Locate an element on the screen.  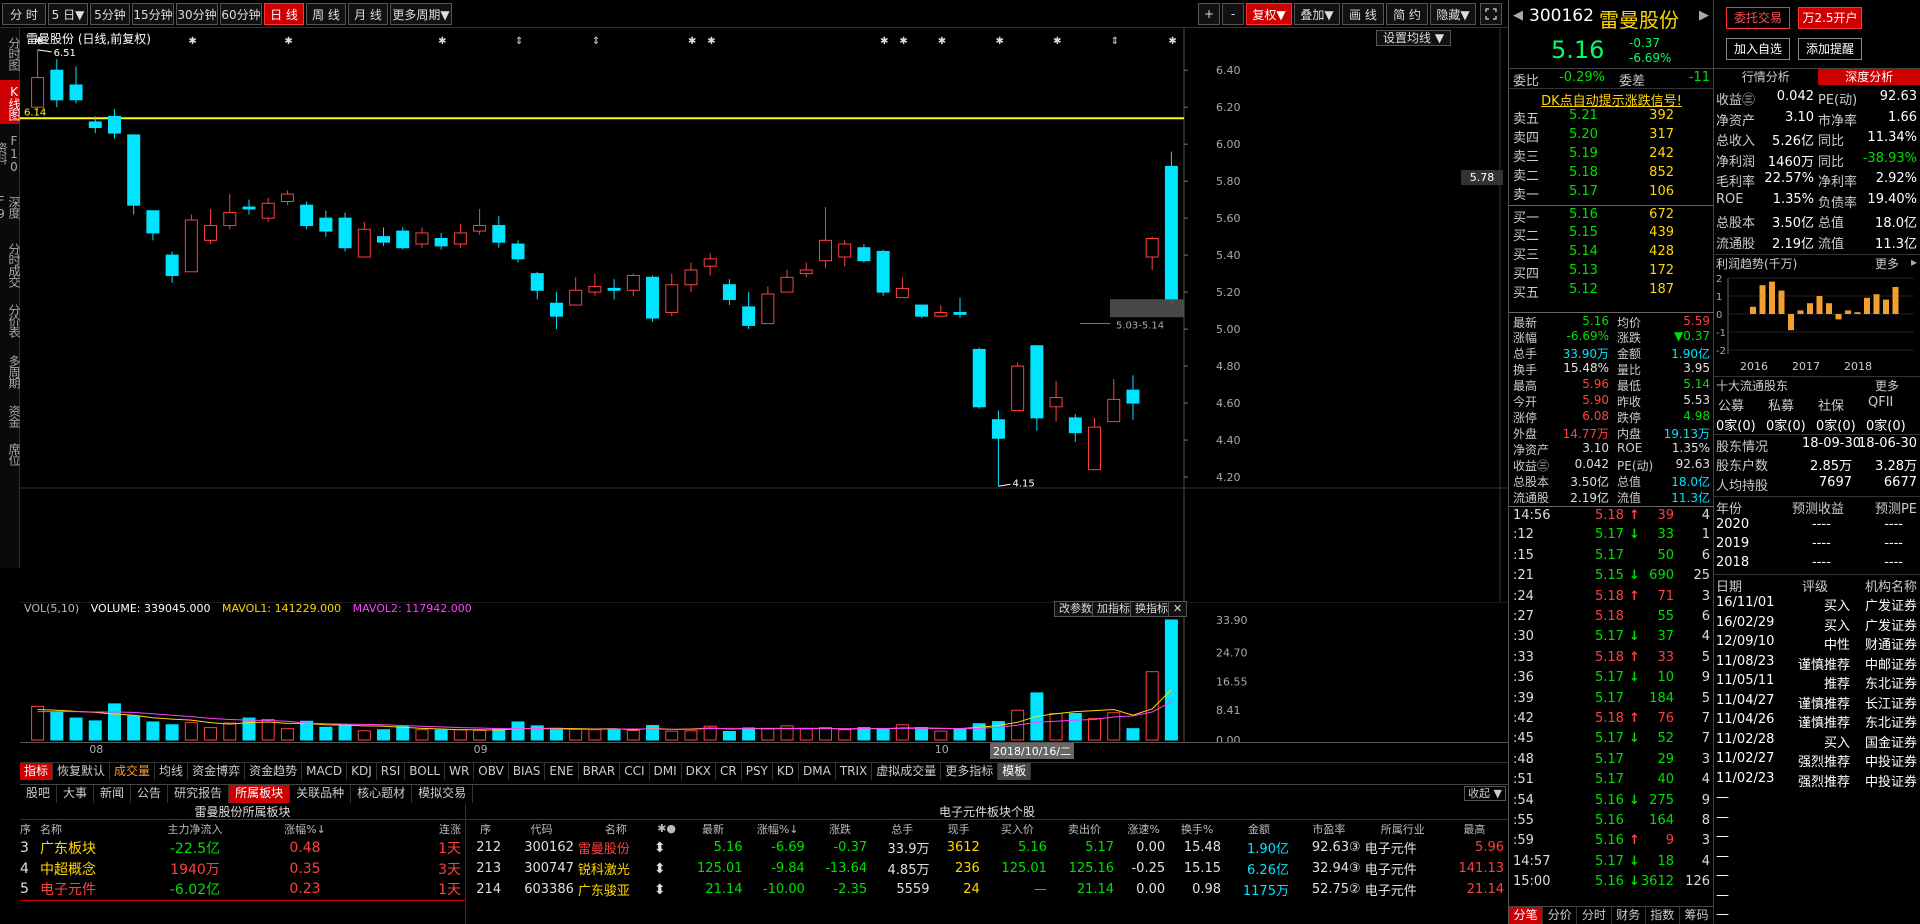
period-60min-button: 60分钟 is located at coordinates (241, 14).